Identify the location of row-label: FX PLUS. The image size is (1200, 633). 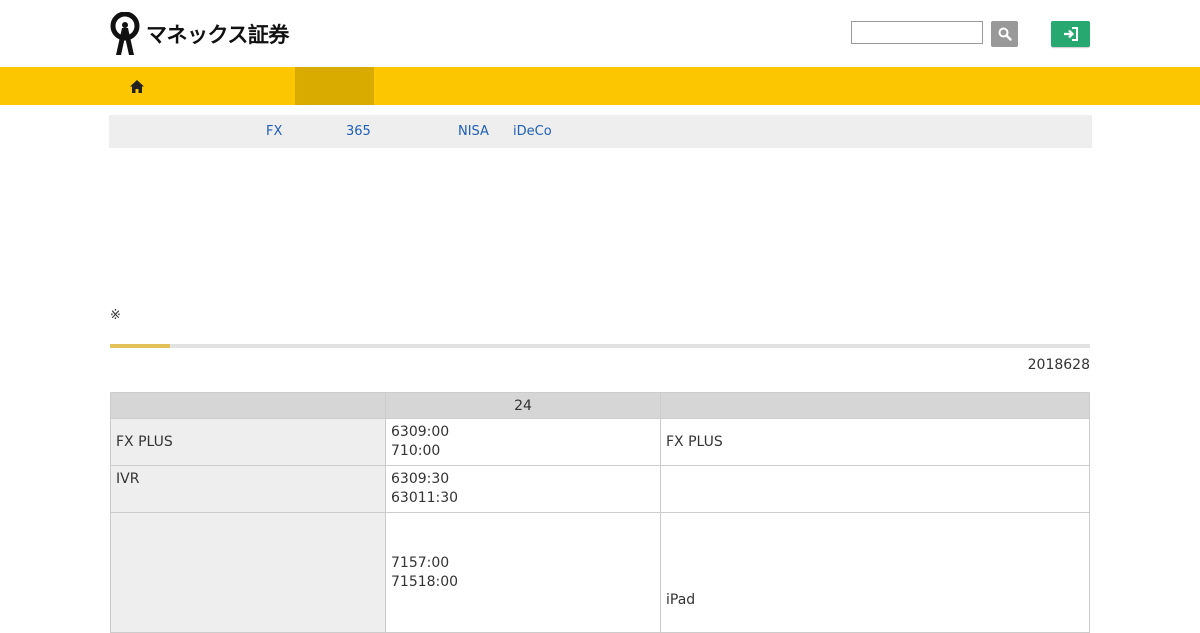
(248, 442).